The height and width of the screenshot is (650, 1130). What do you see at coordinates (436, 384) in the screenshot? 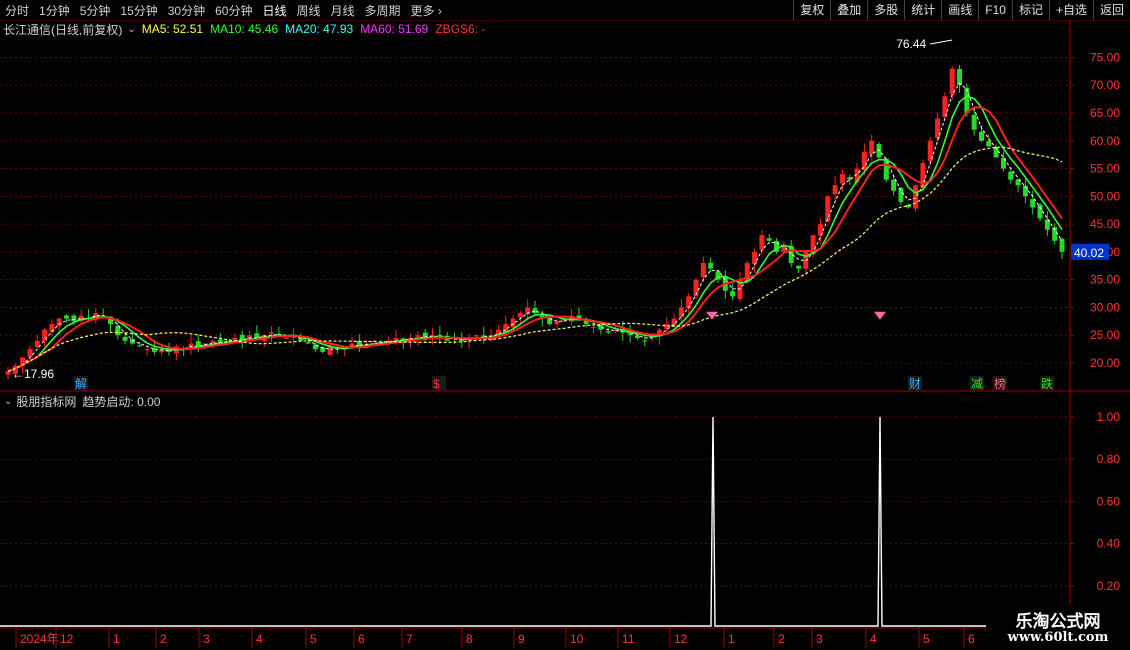
I see `event-marker: $` at bounding box center [436, 384].